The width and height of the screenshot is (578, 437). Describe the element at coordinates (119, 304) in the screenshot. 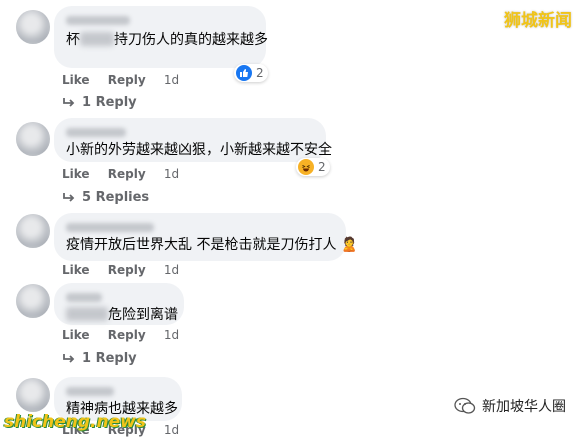

I see `comment-bubble: 危险到离谱` at that location.